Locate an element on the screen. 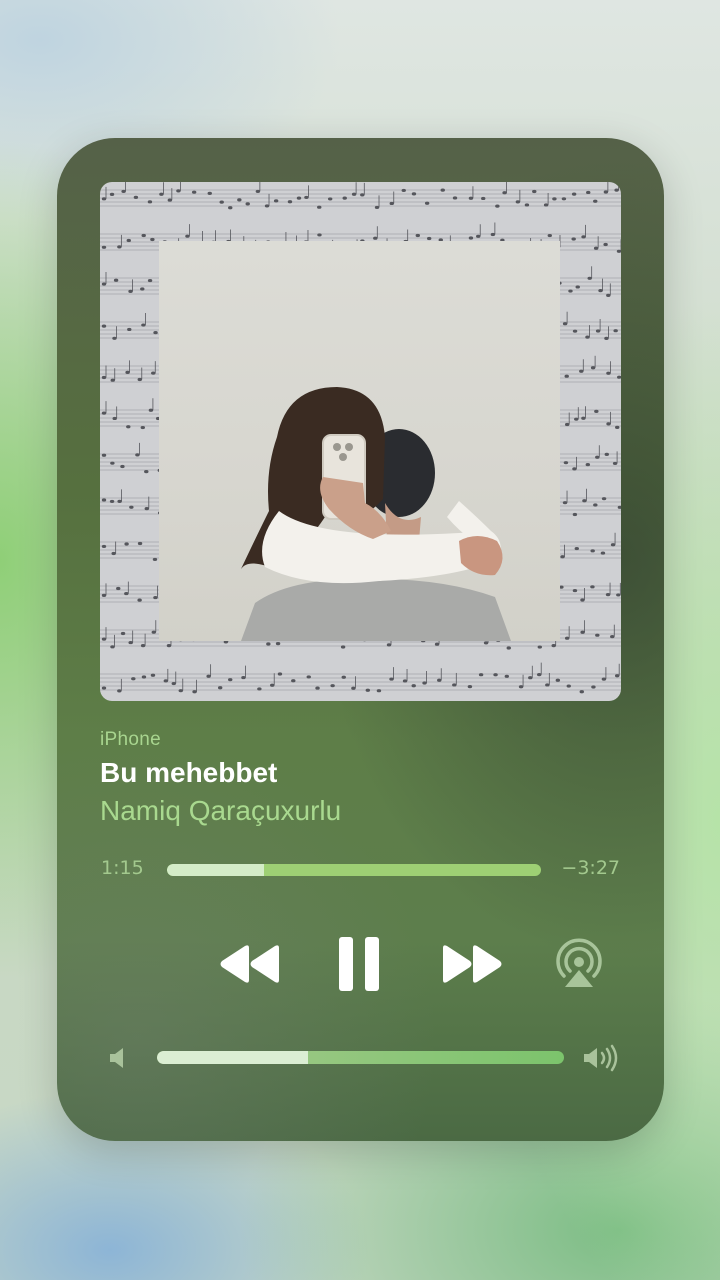 The image size is (720, 1280). backward-icon is located at coordinates (249, 964).